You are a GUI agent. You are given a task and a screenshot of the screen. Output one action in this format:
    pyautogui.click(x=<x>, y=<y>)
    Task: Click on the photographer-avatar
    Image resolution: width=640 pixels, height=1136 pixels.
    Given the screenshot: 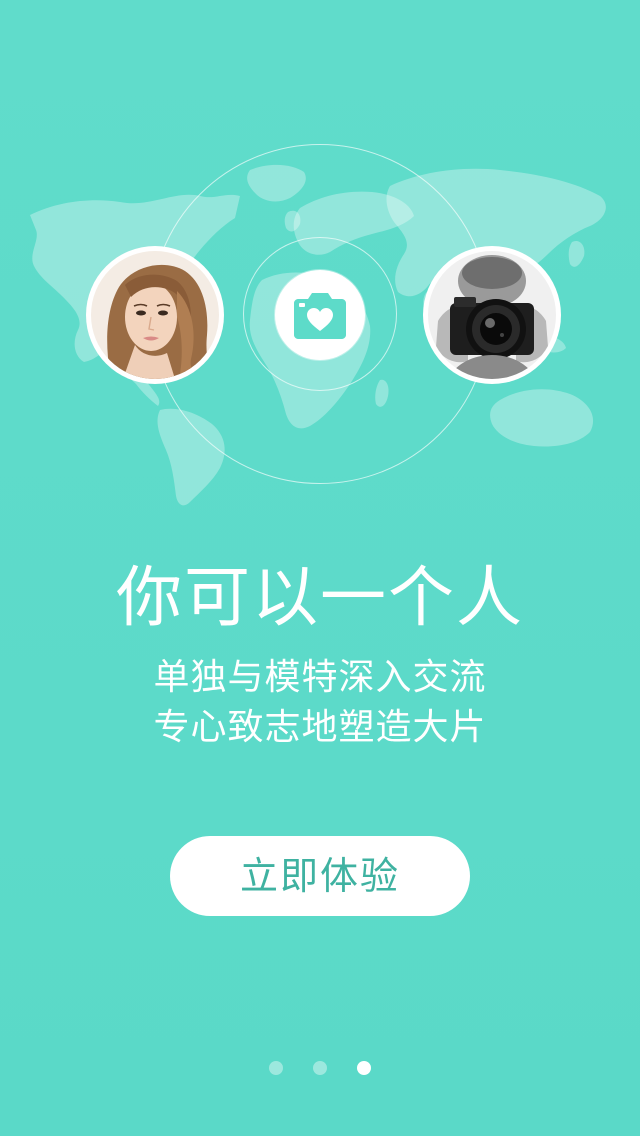 What is the action you would take?
    pyautogui.click(x=492, y=315)
    